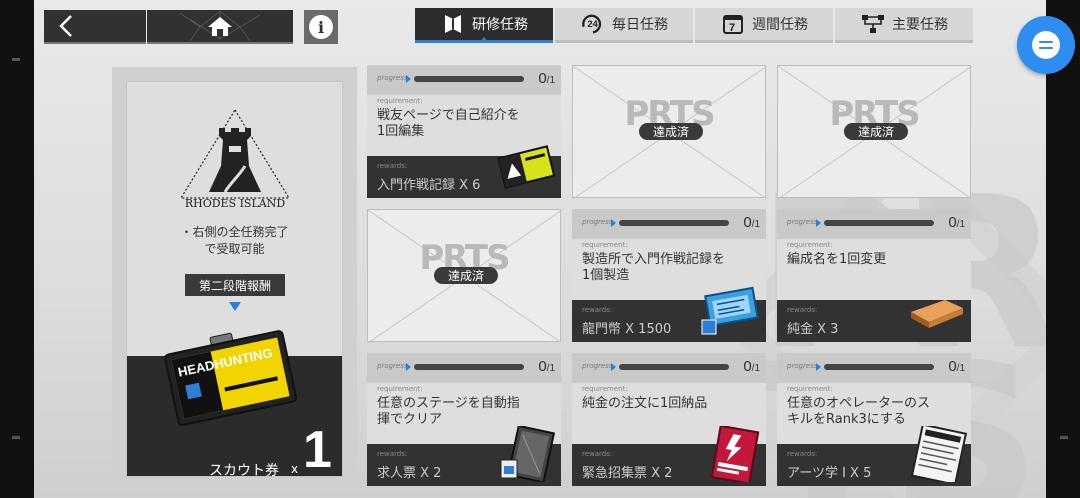 This screenshot has height=498, width=1080. Describe the element at coordinates (453, 24) in the screenshot. I see `bookmark-icon` at that location.